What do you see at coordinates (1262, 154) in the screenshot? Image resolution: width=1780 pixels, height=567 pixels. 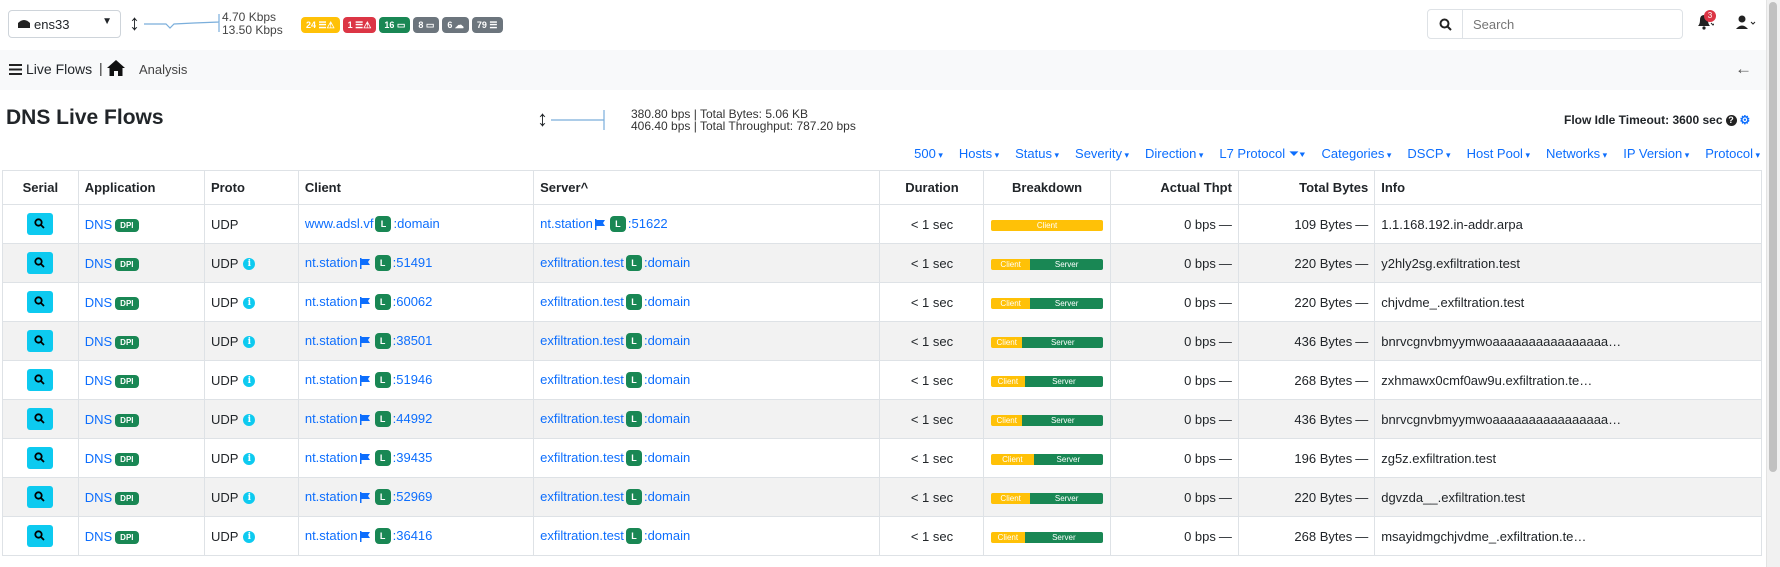 I see `filter-l7-protocol: L7 Protocol ⏷▾` at bounding box center [1262, 154].